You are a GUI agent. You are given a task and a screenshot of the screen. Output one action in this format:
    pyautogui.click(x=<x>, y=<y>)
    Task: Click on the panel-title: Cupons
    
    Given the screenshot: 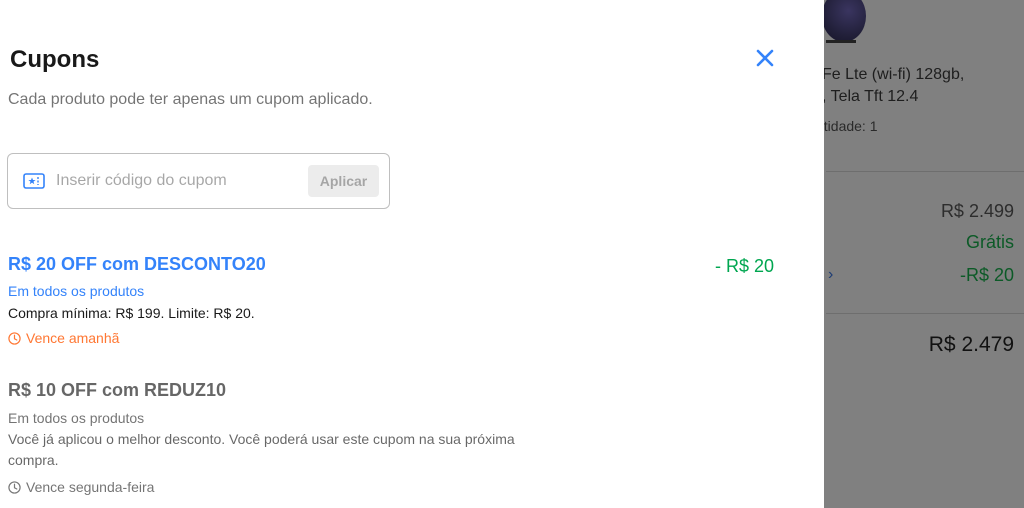 What is the action you would take?
    pyautogui.click(x=55, y=59)
    